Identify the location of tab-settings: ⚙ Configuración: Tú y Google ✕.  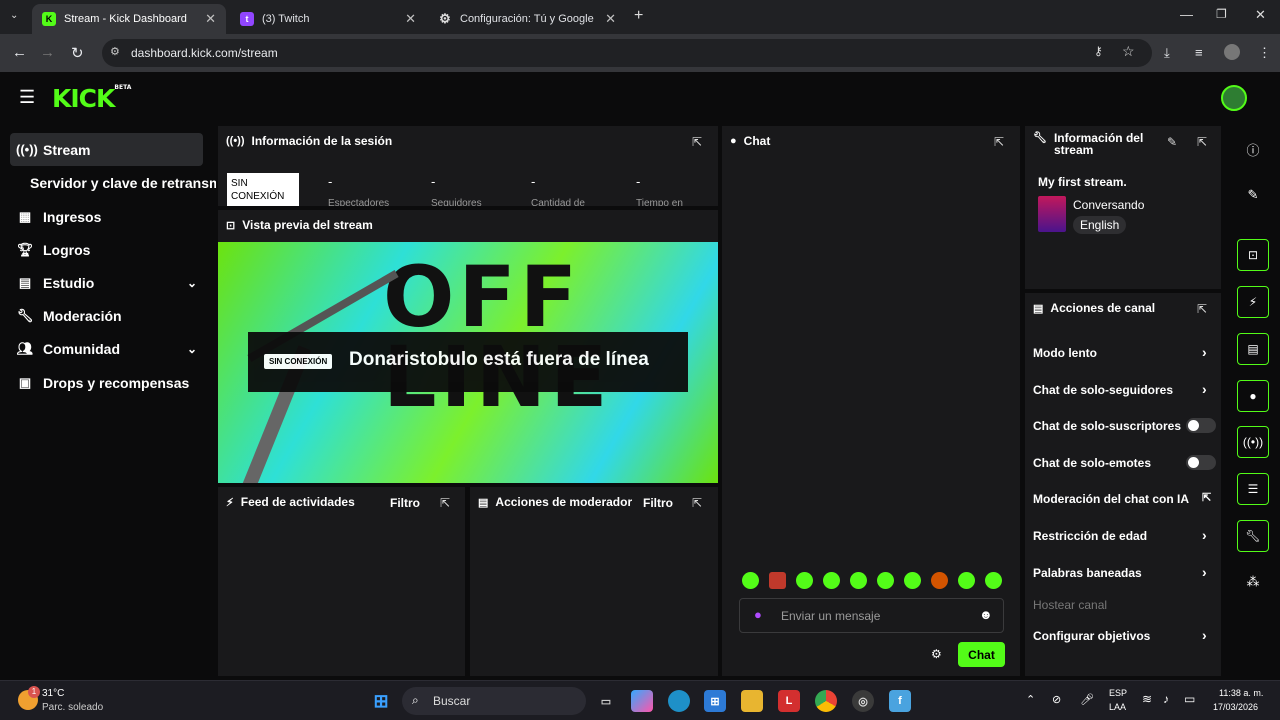
(527, 19).